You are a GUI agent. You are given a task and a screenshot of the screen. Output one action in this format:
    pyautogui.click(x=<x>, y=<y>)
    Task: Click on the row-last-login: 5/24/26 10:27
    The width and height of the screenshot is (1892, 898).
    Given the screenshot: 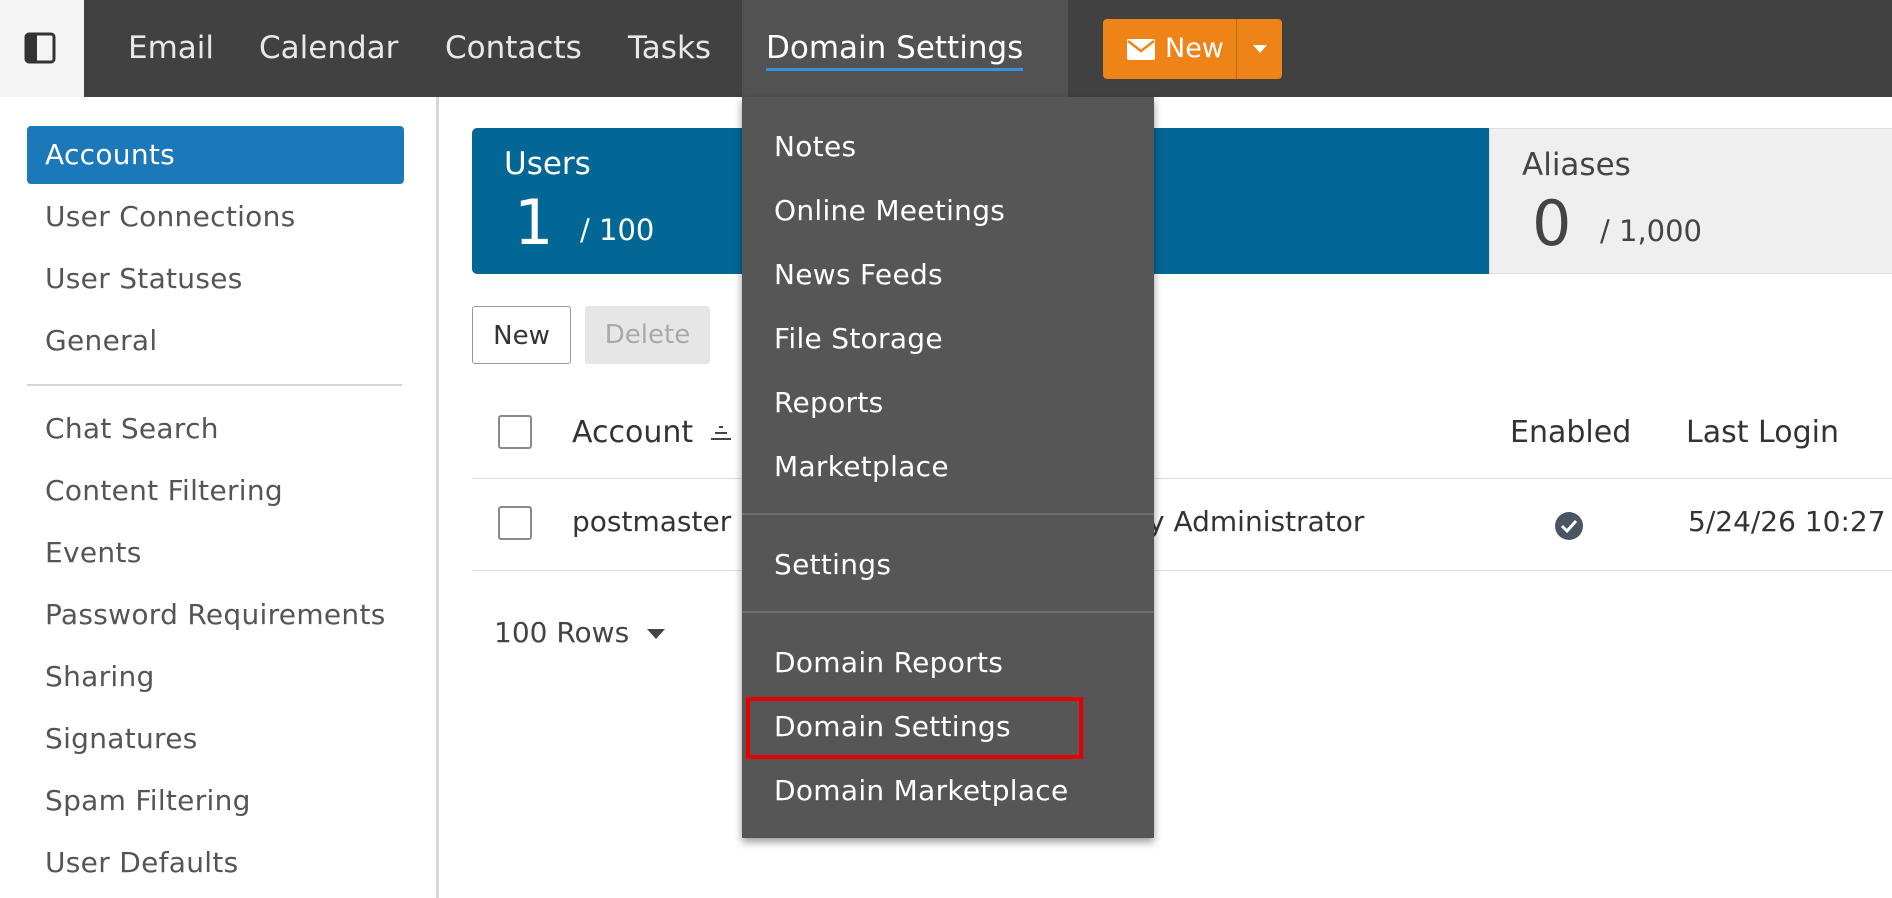 What is the action you would take?
    pyautogui.click(x=1787, y=521)
    